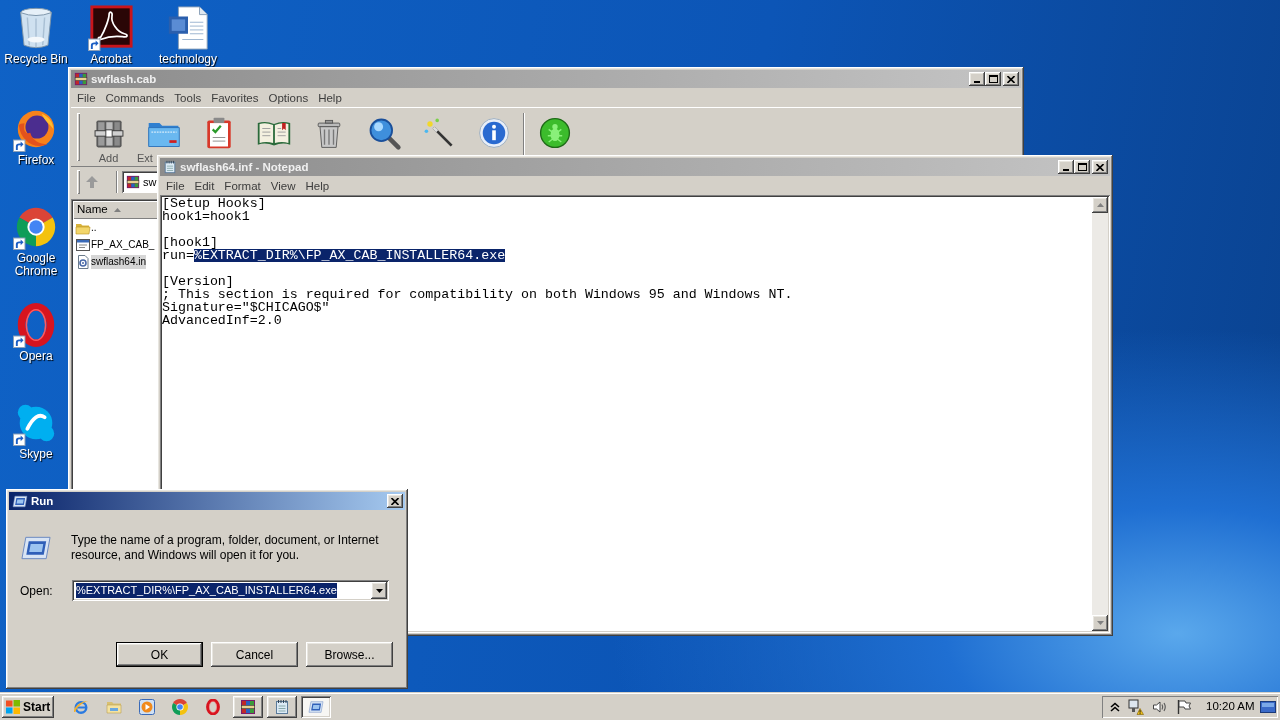 The width and height of the screenshot is (1280, 720). I want to click on window-title: Run, so click(42, 501).